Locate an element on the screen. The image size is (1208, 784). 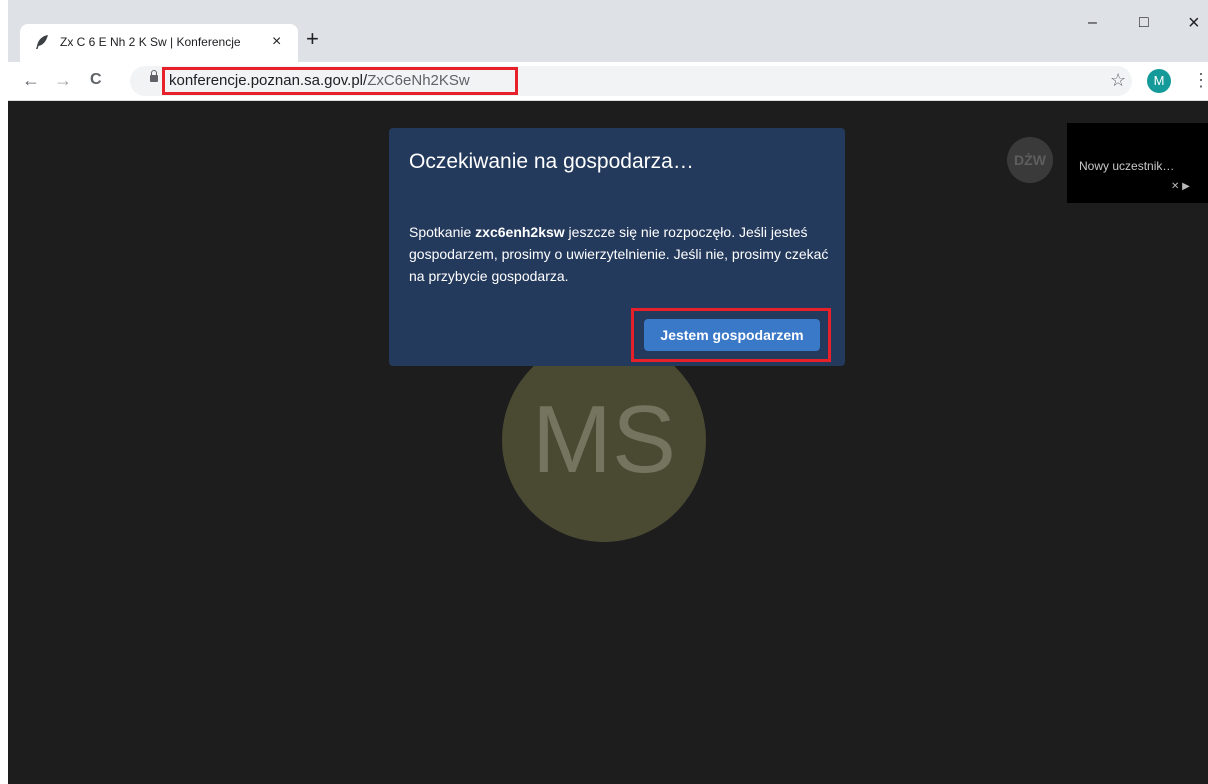
close-window-button: × is located at coordinates (1194, 23).